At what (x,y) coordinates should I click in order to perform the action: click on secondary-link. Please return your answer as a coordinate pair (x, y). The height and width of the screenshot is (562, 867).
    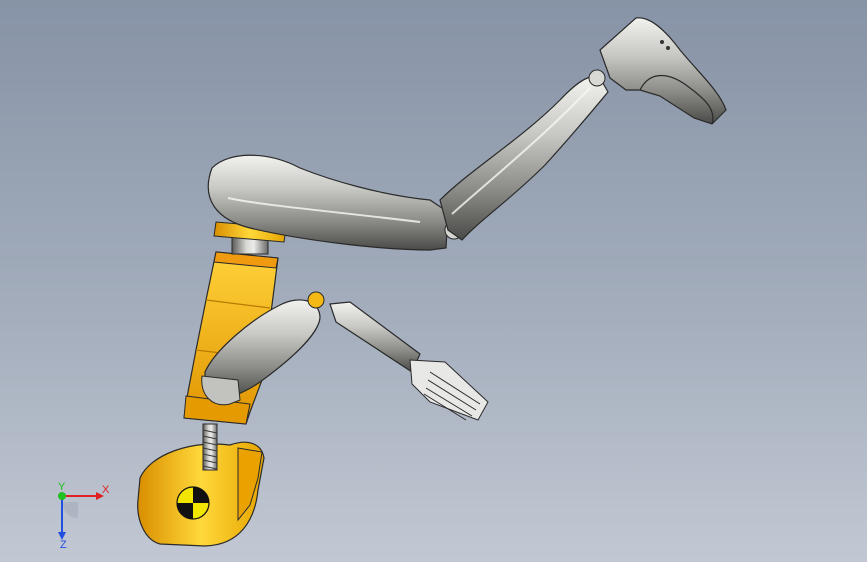
    Looking at the image, I should click on (375, 337).